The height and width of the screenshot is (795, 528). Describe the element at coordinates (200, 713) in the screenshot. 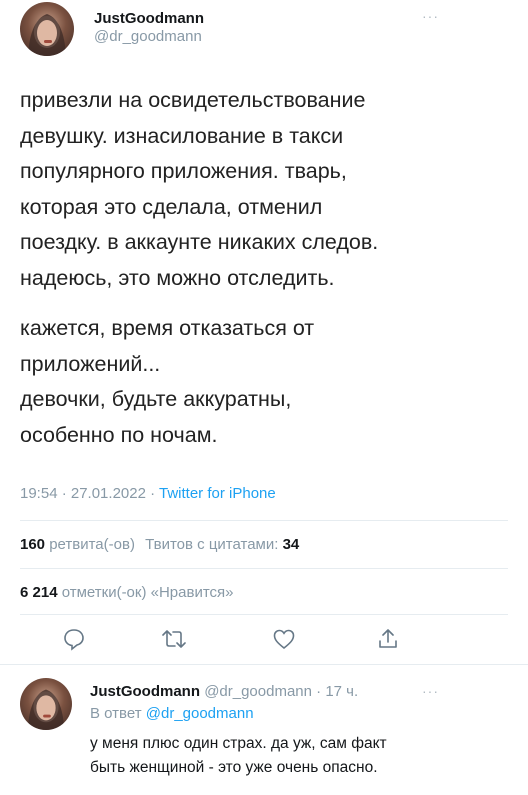

I see `reply-to-handle: @dr_goodmann` at that location.